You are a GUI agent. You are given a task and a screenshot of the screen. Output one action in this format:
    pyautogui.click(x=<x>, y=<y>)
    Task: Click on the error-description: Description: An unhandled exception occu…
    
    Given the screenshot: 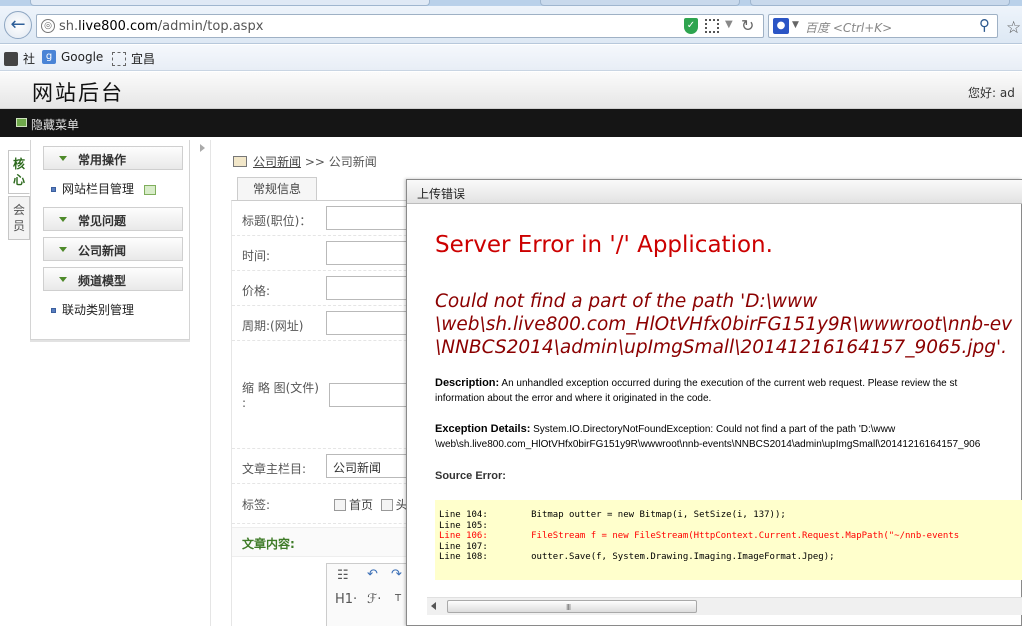 What is the action you would take?
    pyautogui.click(x=696, y=390)
    